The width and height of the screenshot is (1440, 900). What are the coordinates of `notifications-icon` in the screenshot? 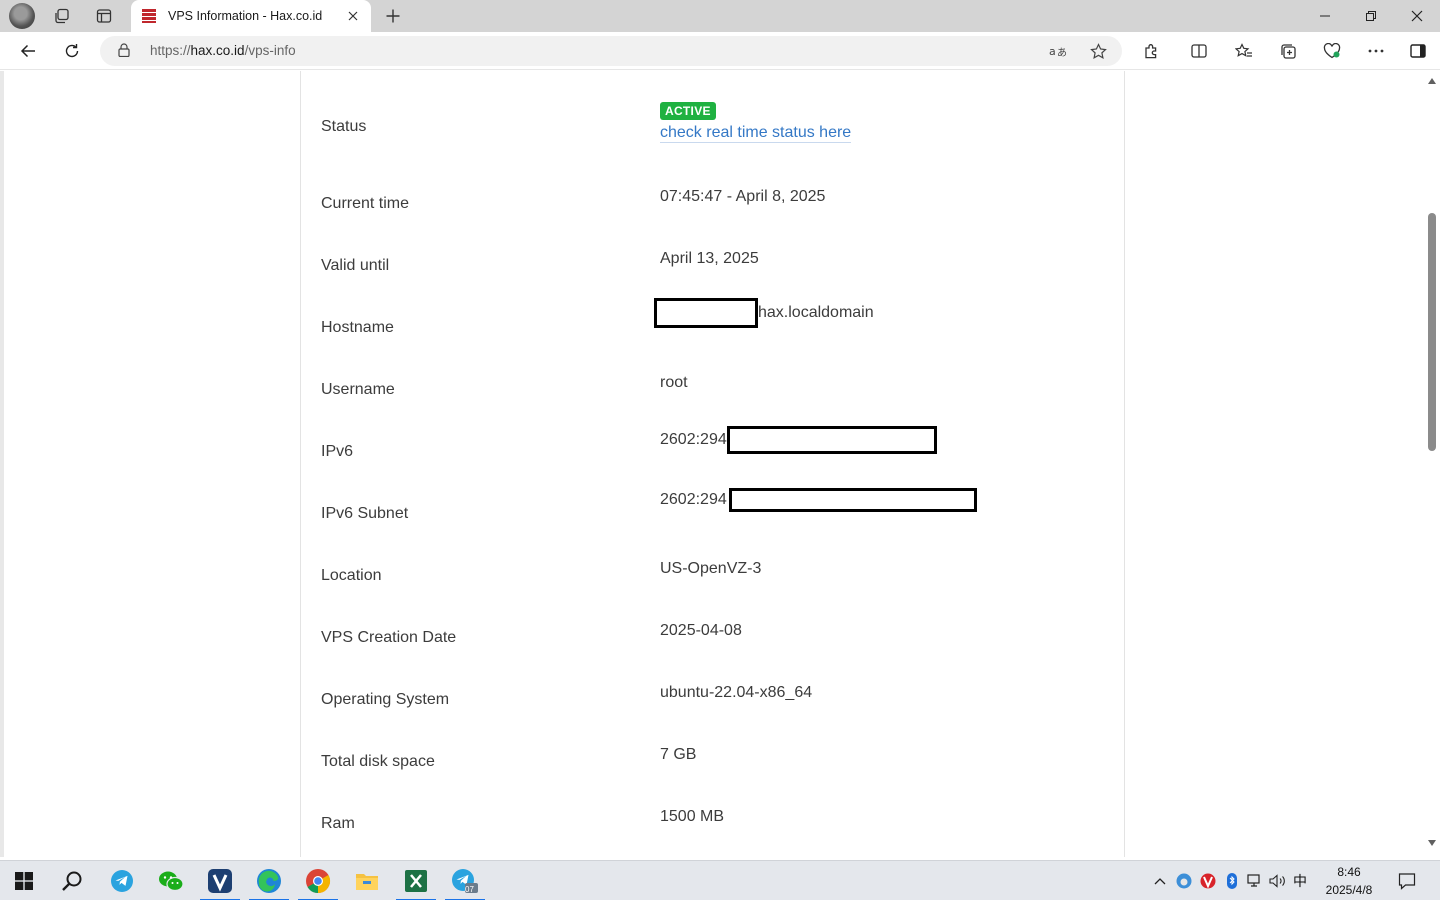 It's located at (1407, 881).